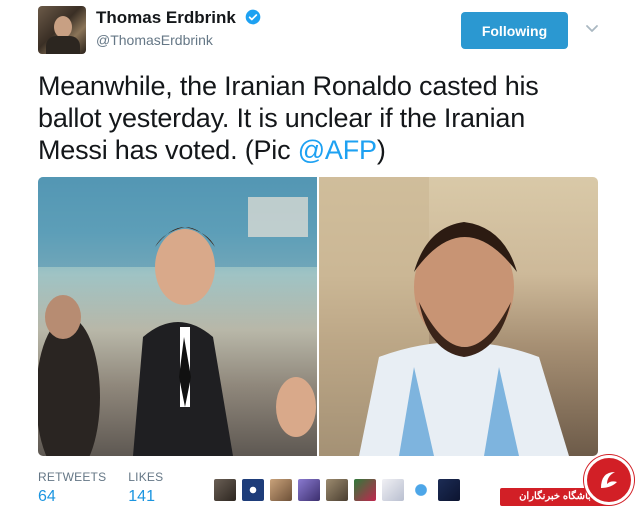  I want to click on author-avatar, so click(62, 30).